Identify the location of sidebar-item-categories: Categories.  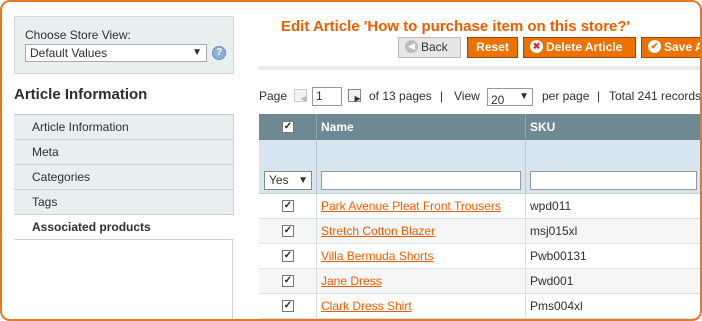
(124, 177).